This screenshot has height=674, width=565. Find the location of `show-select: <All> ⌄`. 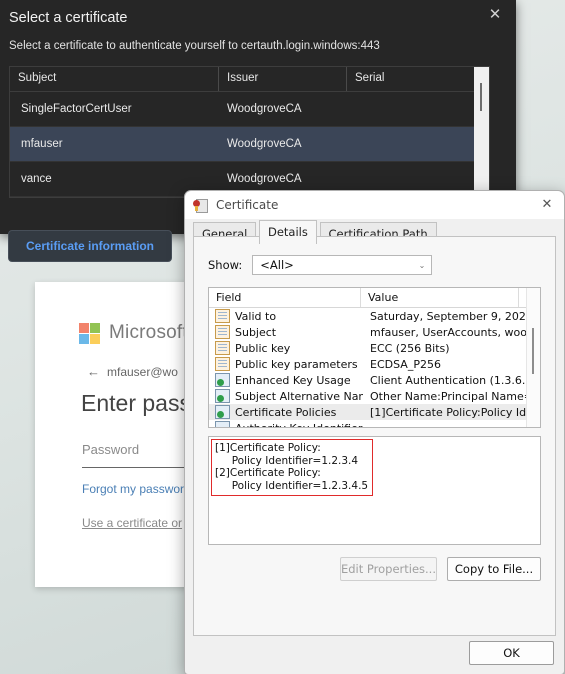

show-select: <All> ⌄ is located at coordinates (342, 265).